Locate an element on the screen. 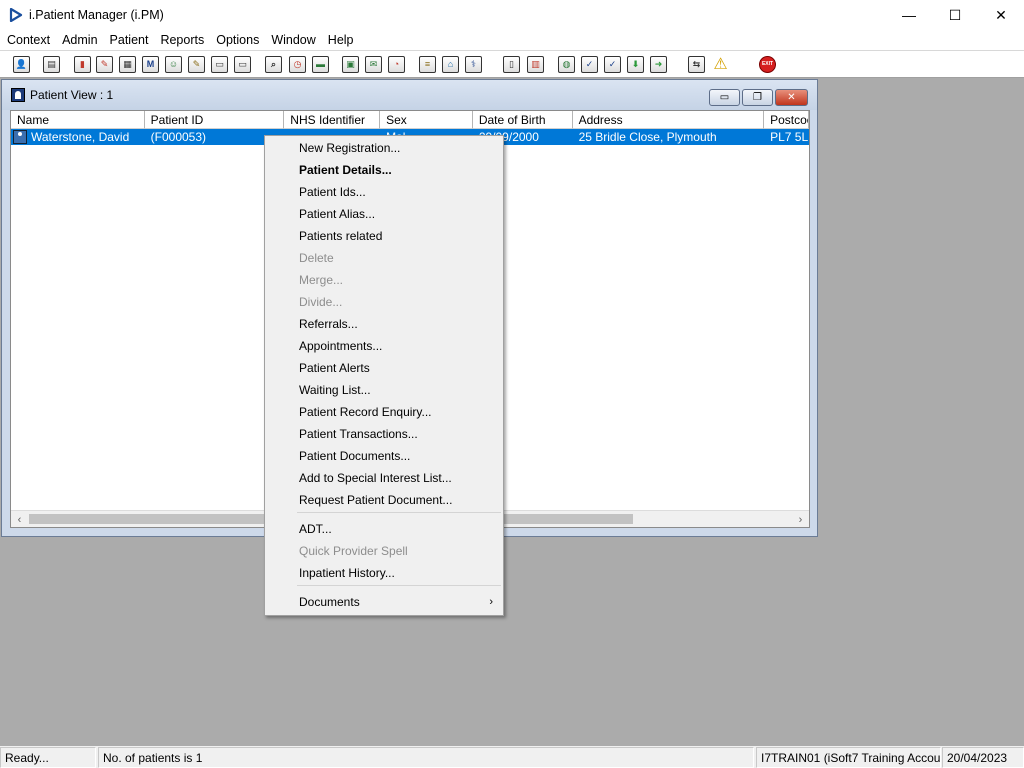 This screenshot has height=768, width=1024. exit-icon: EXIT is located at coordinates (767, 64).